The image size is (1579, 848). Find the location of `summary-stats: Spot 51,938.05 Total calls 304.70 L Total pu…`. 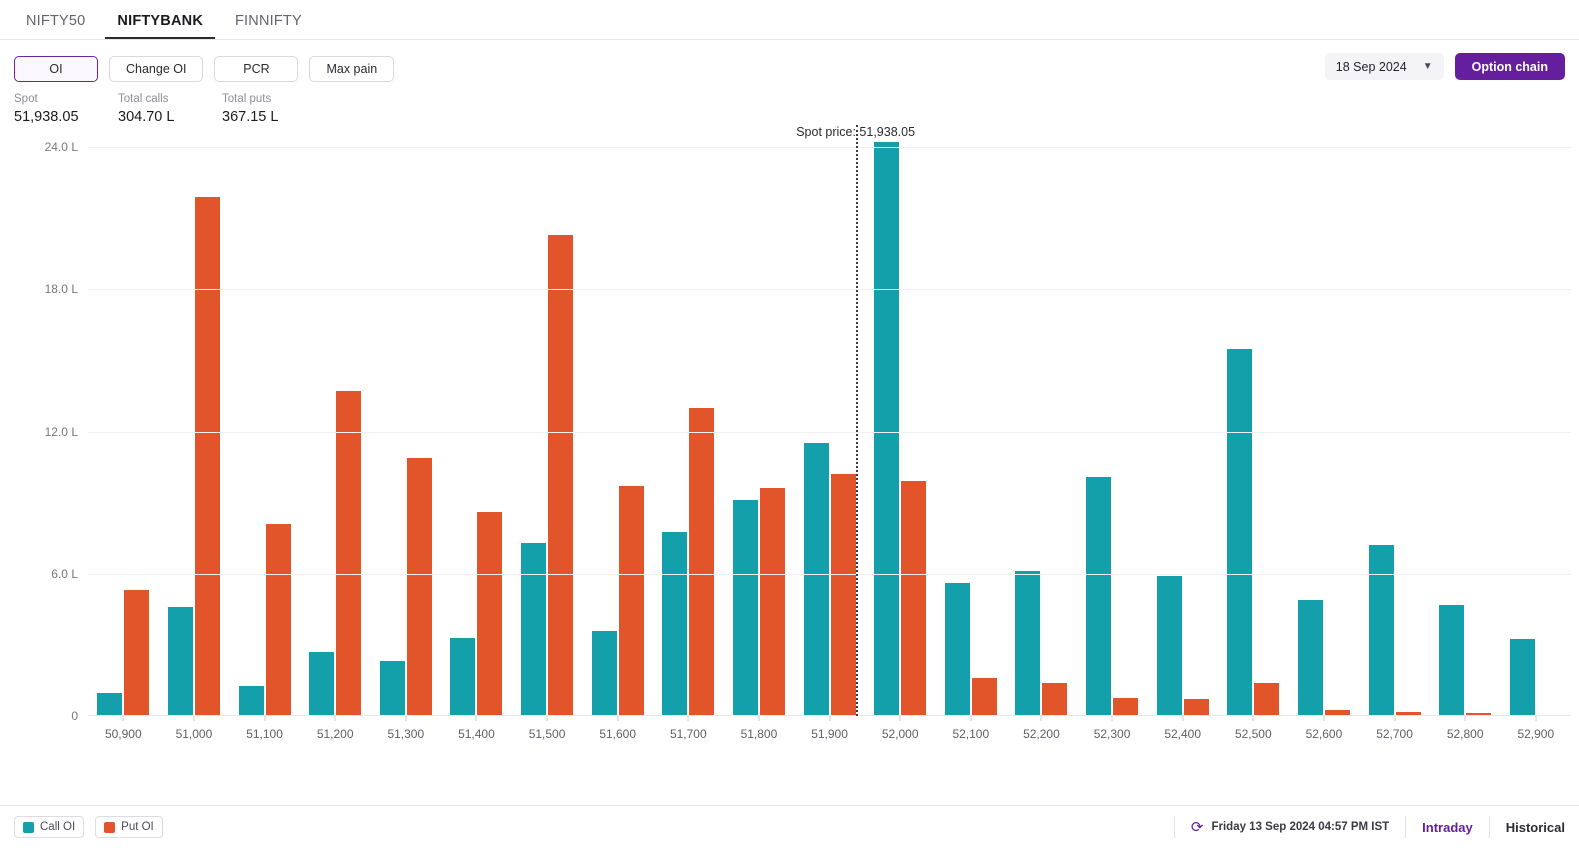

summary-stats: Spot 51,938.05 Total calls 304.70 L Total pu… is located at coordinates (789, 106).